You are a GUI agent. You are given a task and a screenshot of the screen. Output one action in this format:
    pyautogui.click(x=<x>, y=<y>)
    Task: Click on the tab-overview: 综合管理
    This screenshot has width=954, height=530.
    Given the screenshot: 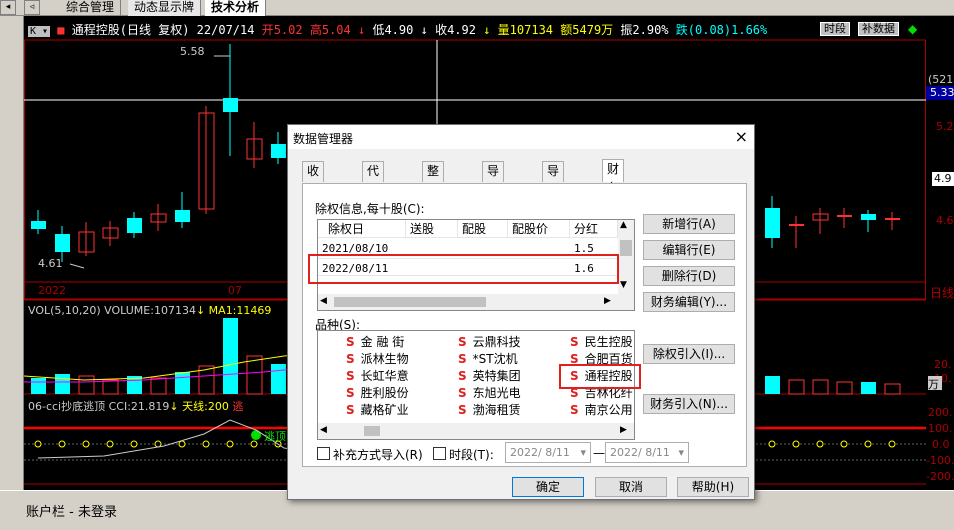 What is the action you would take?
    pyautogui.click(x=91, y=8)
    